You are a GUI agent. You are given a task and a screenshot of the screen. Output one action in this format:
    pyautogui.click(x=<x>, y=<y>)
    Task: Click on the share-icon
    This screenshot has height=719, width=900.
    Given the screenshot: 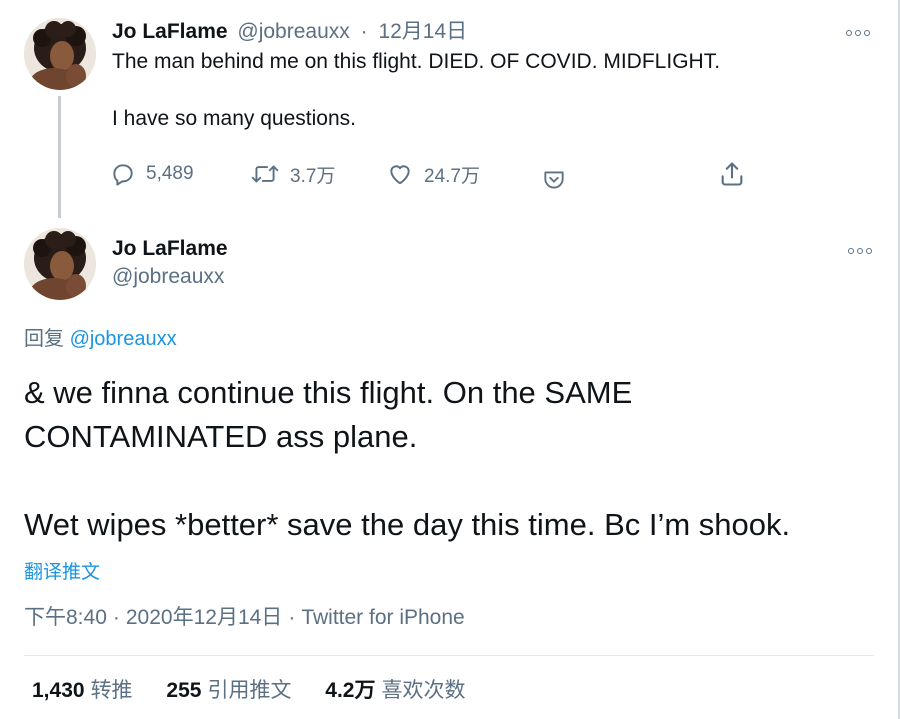 What is the action you would take?
    pyautogui.click(x=732, y=174)
    